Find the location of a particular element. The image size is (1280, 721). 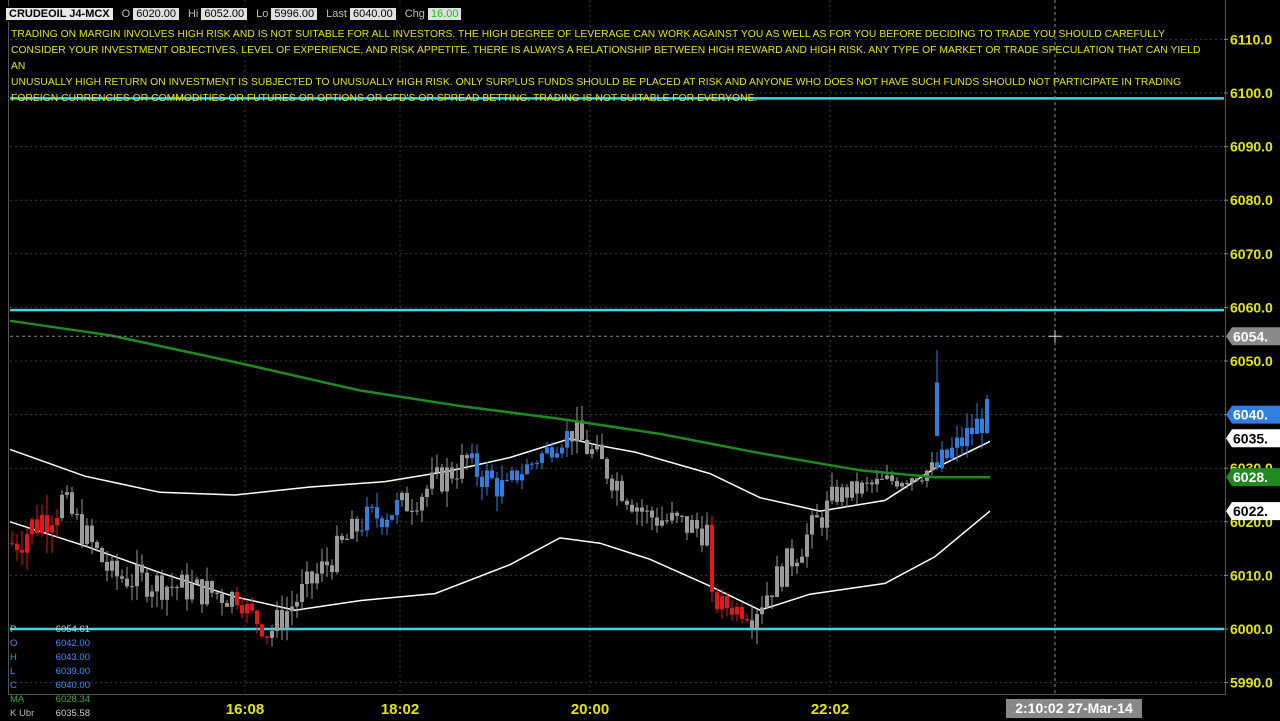

time-axis: 16:08 18:02 20:00 22:02 is located at coordinates (537, 709).